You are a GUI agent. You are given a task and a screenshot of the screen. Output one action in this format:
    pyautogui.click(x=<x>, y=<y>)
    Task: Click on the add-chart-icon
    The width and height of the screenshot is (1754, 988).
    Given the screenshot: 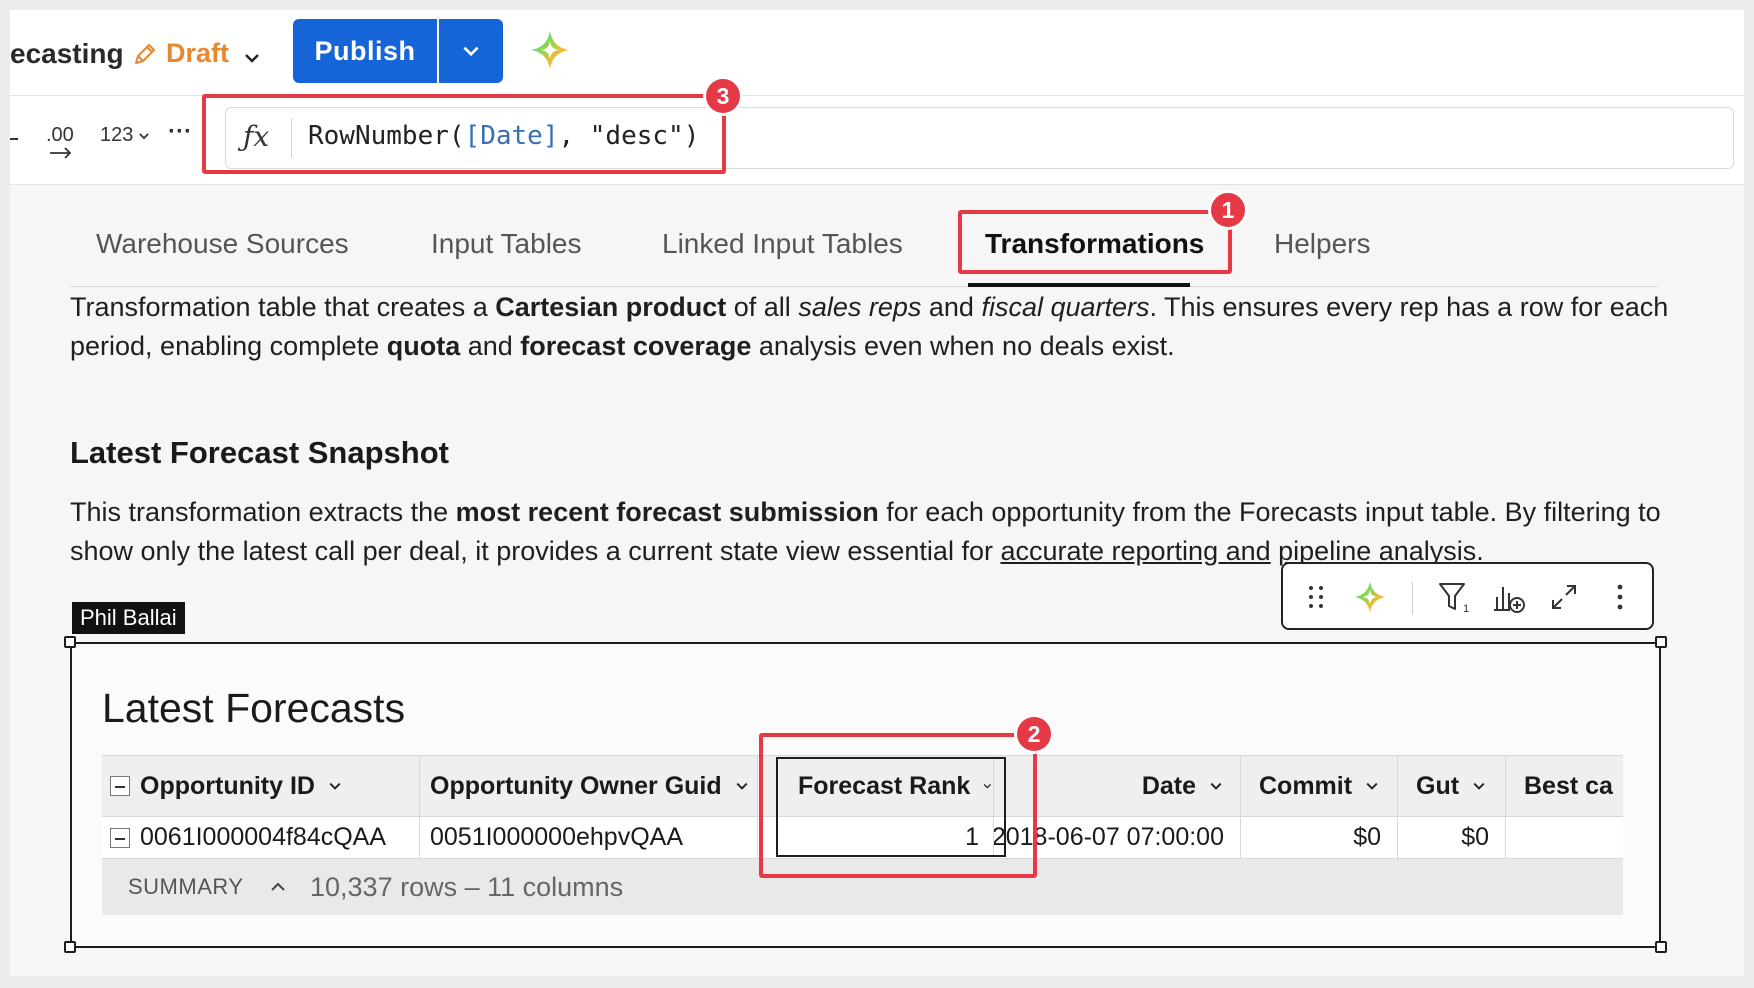 What is the action you would take?
    pyautogui.click(x=1508, y=597)
    